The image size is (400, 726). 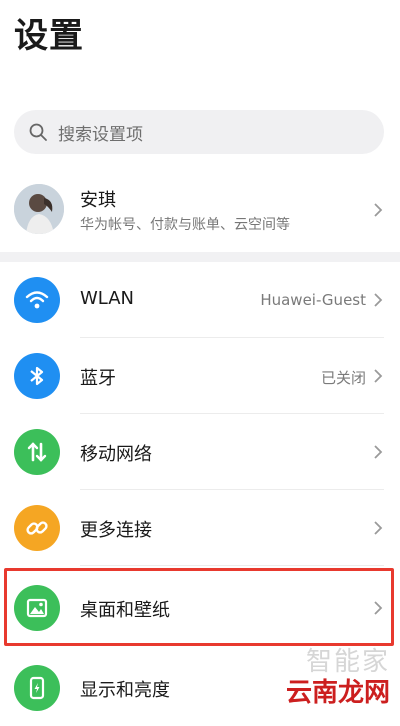 What do you see at coordinates (38, 132) in the screenshot?
I see `search-icon` at bounding box center [38, 132].